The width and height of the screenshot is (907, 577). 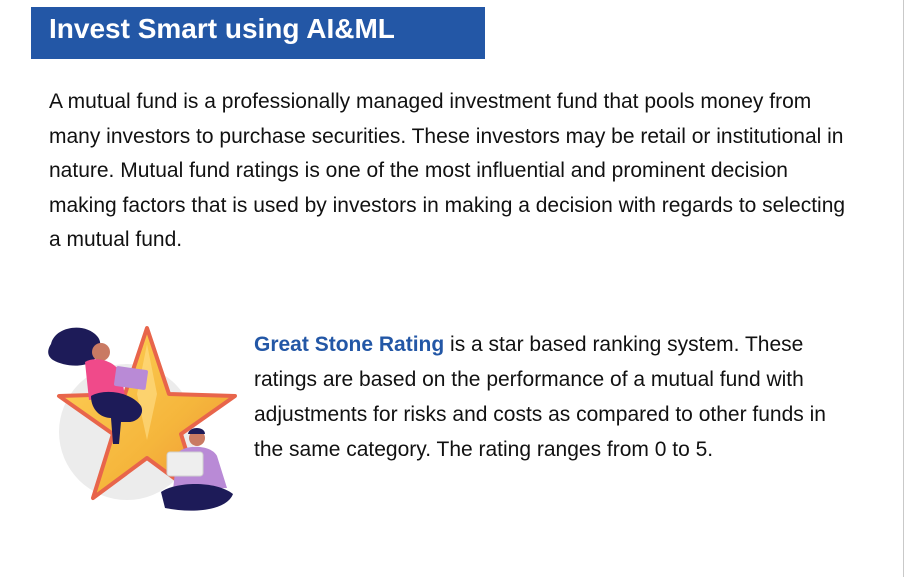 What do you see at coordinates (903, 288) in the screenshot?
I see `page-right-border` at bounding box center [903, 288].